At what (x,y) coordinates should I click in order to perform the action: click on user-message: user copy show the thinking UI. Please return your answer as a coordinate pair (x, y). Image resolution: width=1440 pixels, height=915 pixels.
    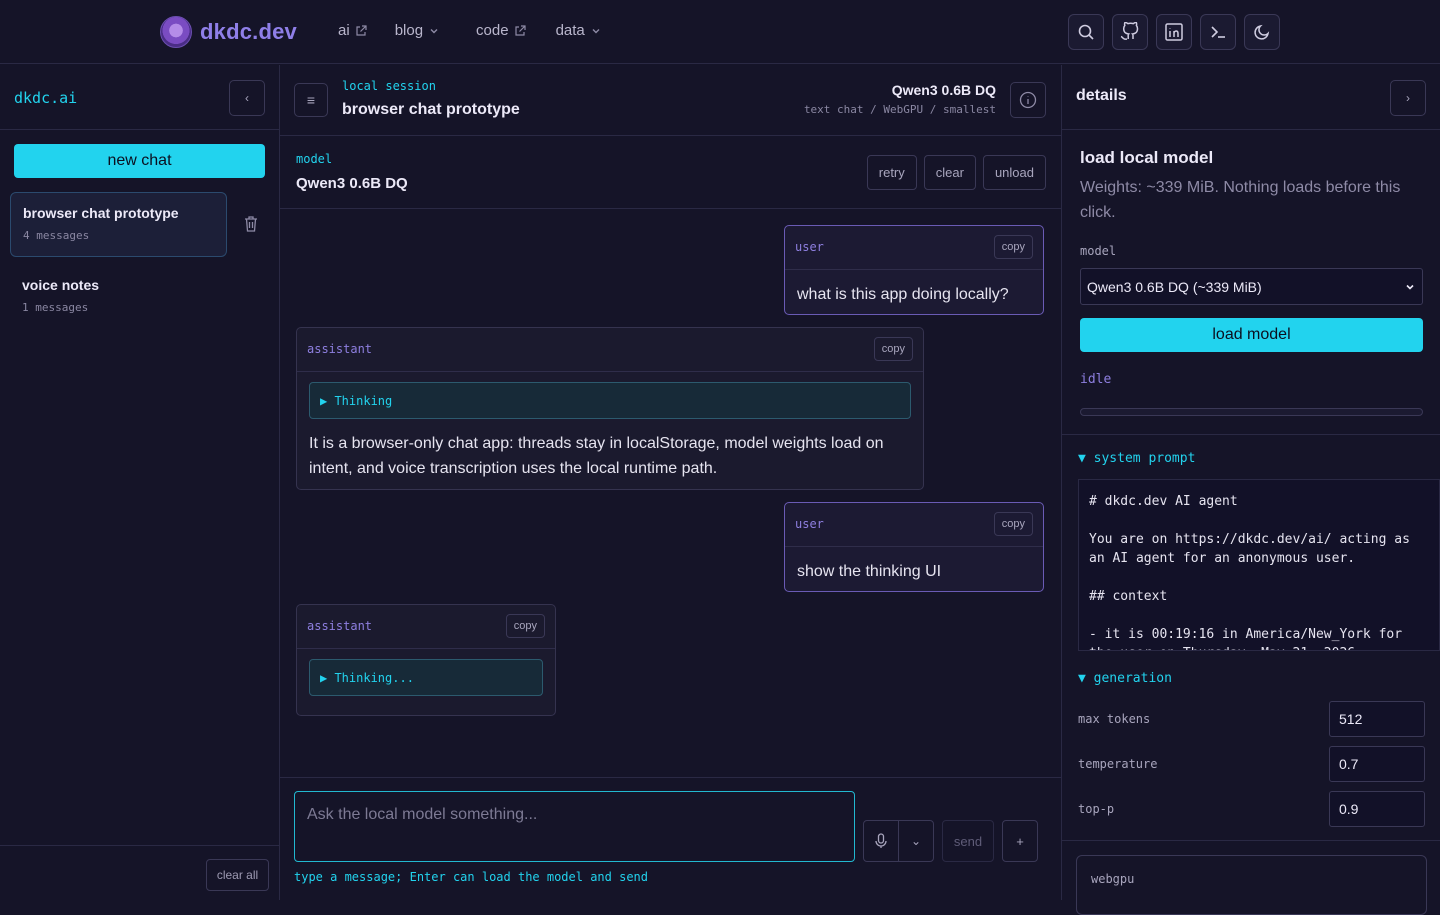
    Looking at the image, I should click on (914, 547).